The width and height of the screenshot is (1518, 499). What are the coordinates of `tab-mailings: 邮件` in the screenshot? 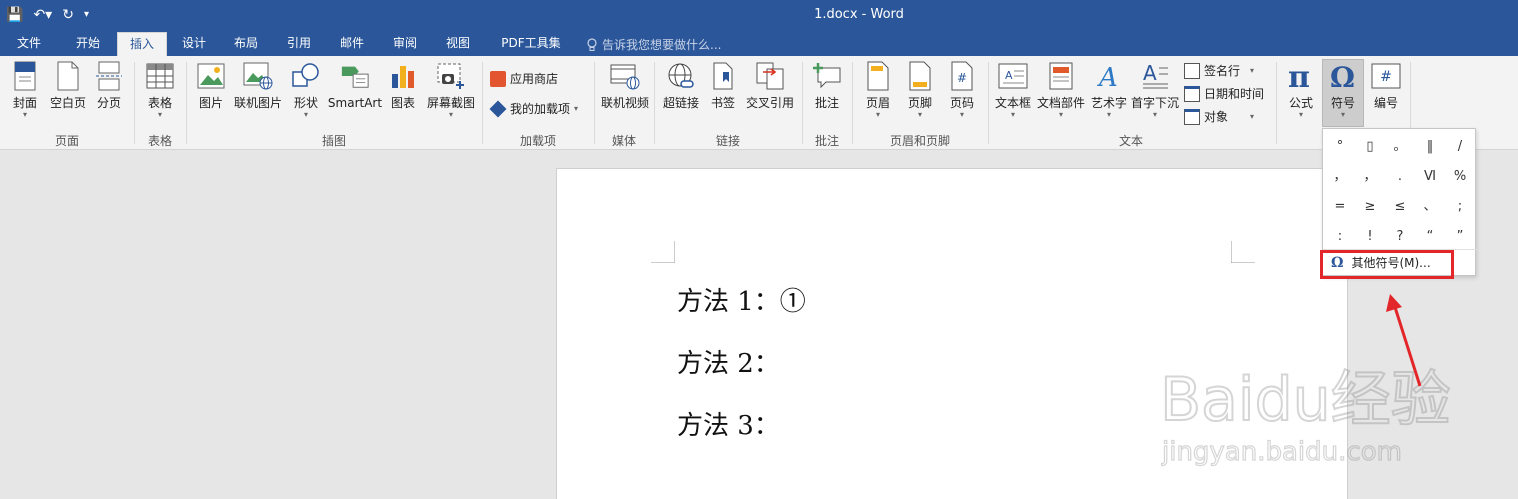 It's located at (352, 44).